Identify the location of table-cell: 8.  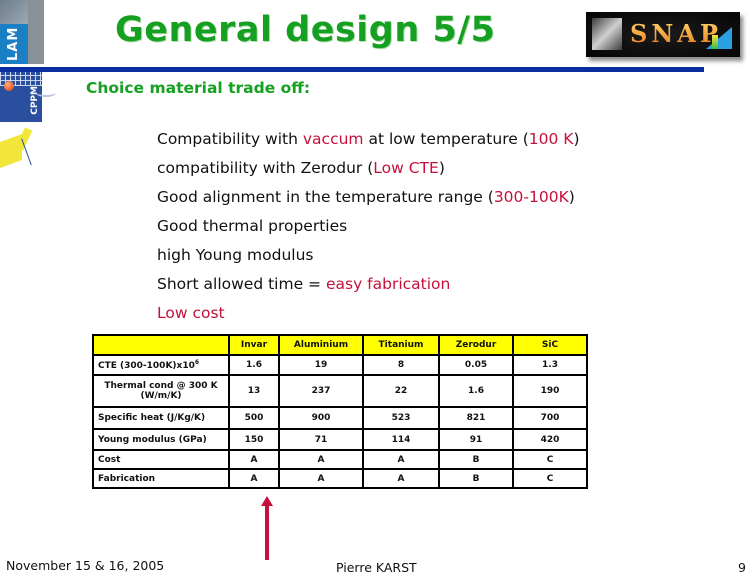
(401, 365).